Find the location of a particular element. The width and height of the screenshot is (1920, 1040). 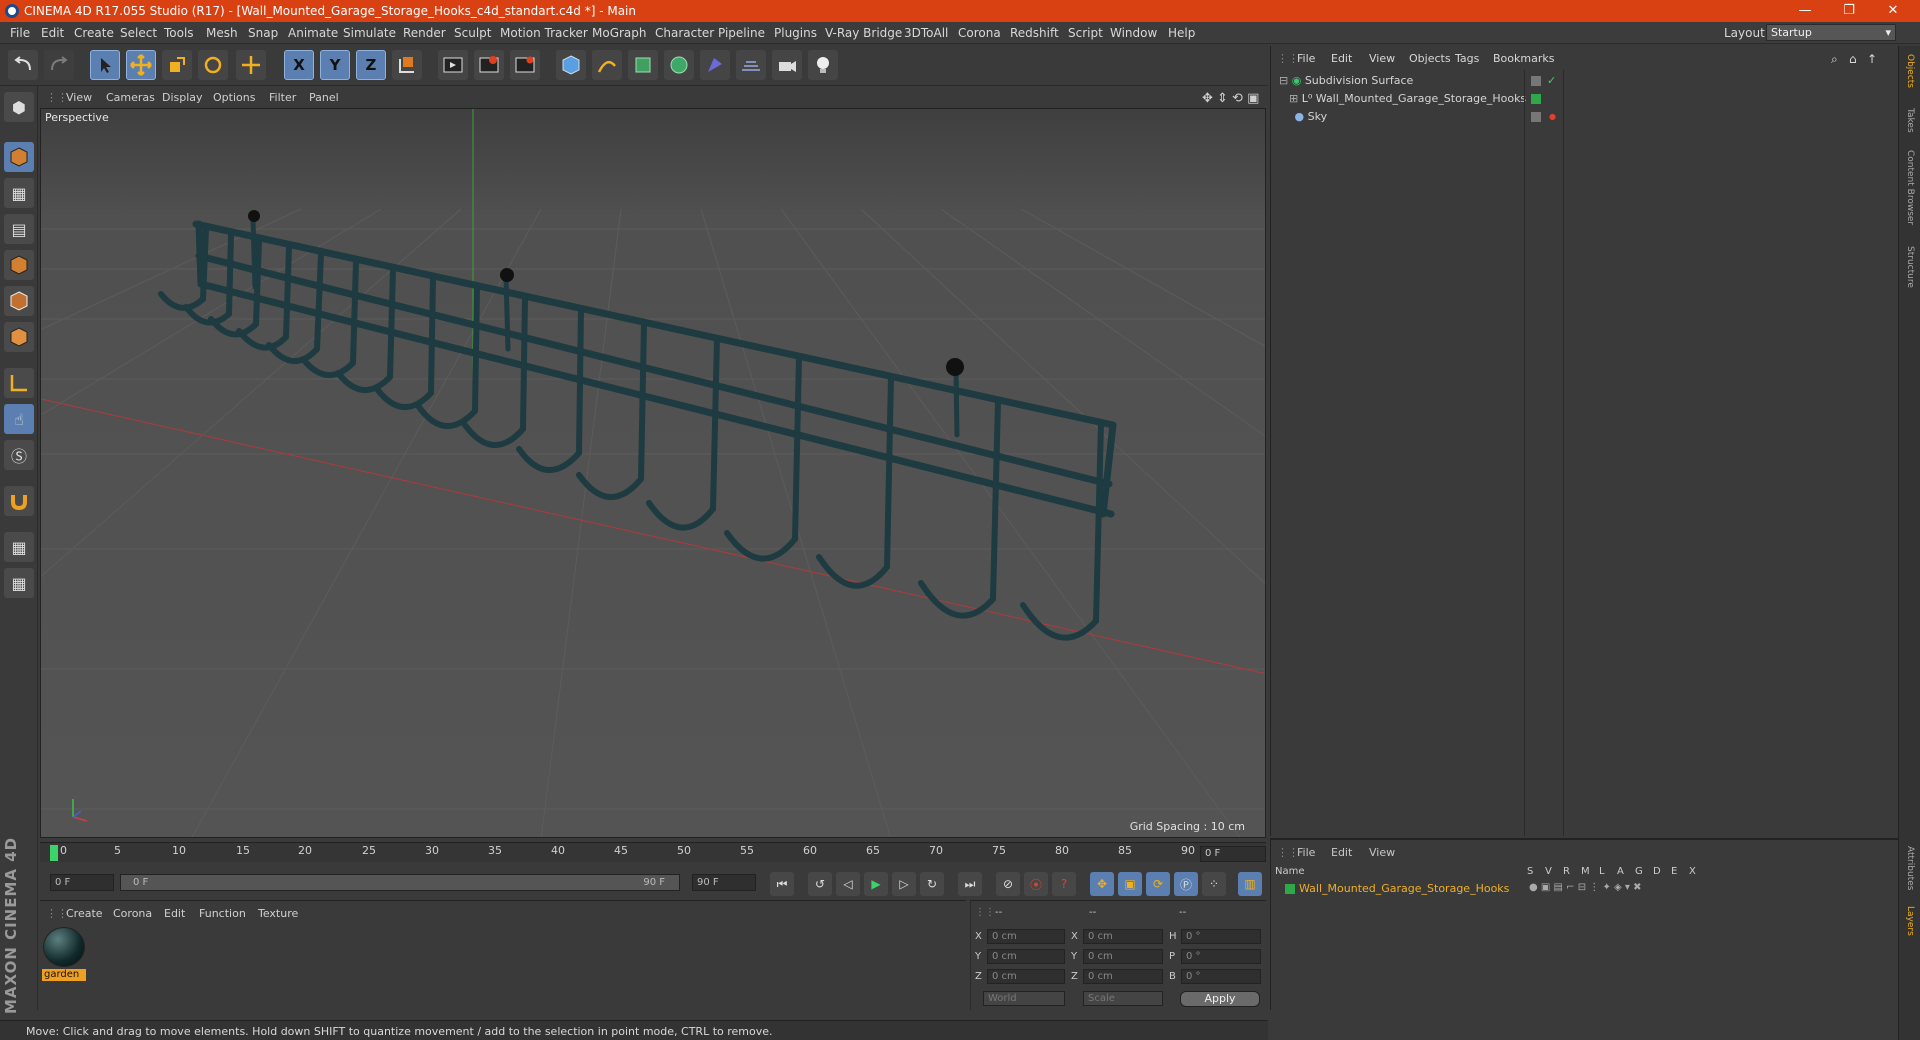

polygons-mode-icon is located at coordinates (19, 337).